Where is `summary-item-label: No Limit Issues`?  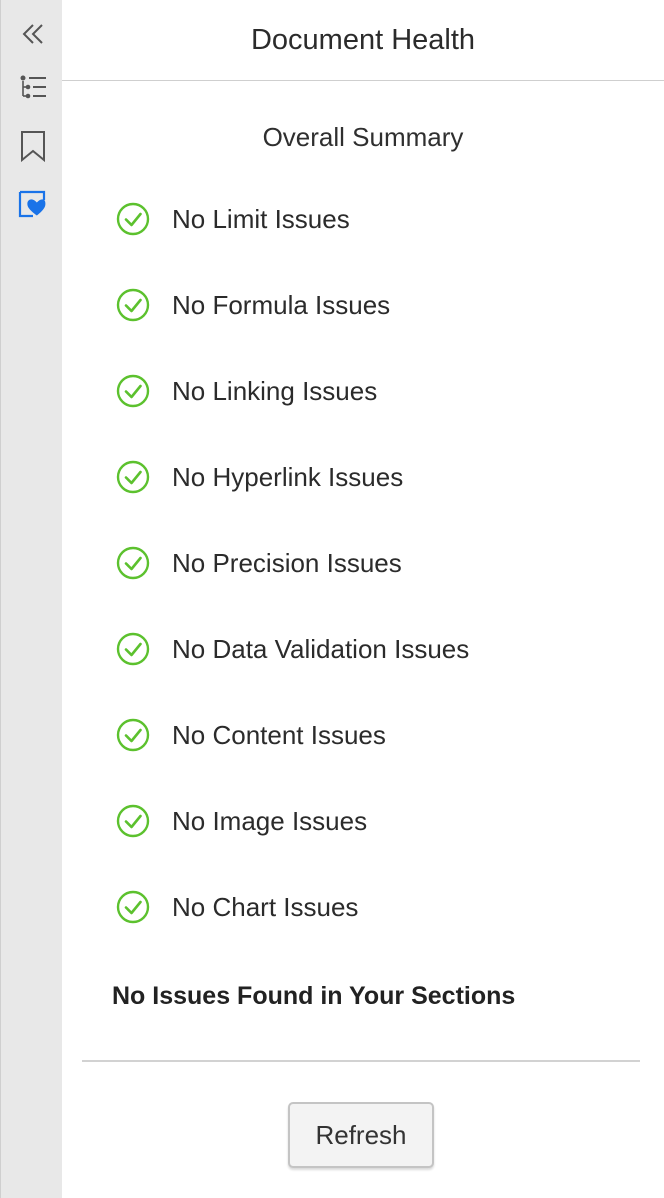
summary-item-label: No Limit Issues is located at coordinates (261, 218).